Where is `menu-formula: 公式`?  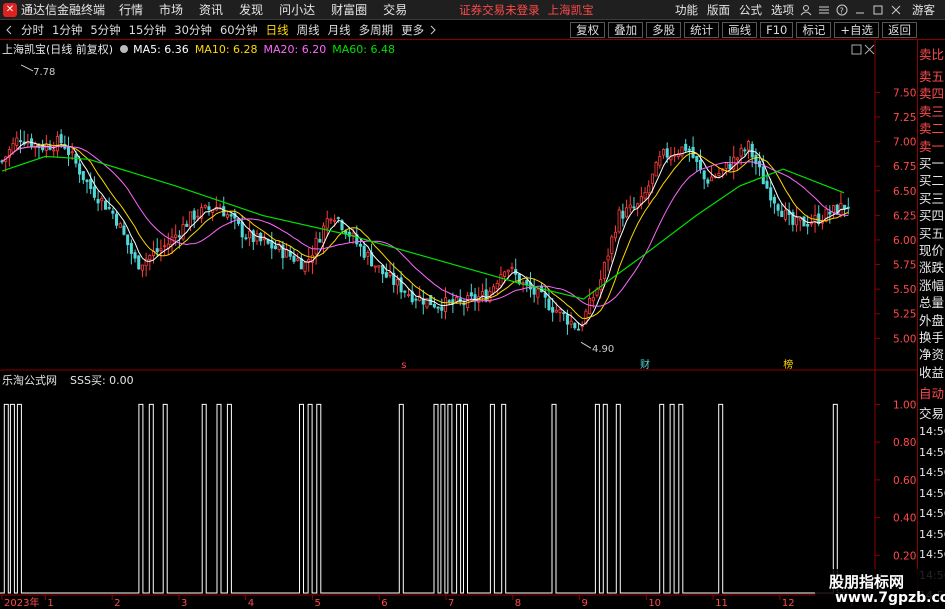 menu-formula: 公式 is located at coordinates (750, 10).